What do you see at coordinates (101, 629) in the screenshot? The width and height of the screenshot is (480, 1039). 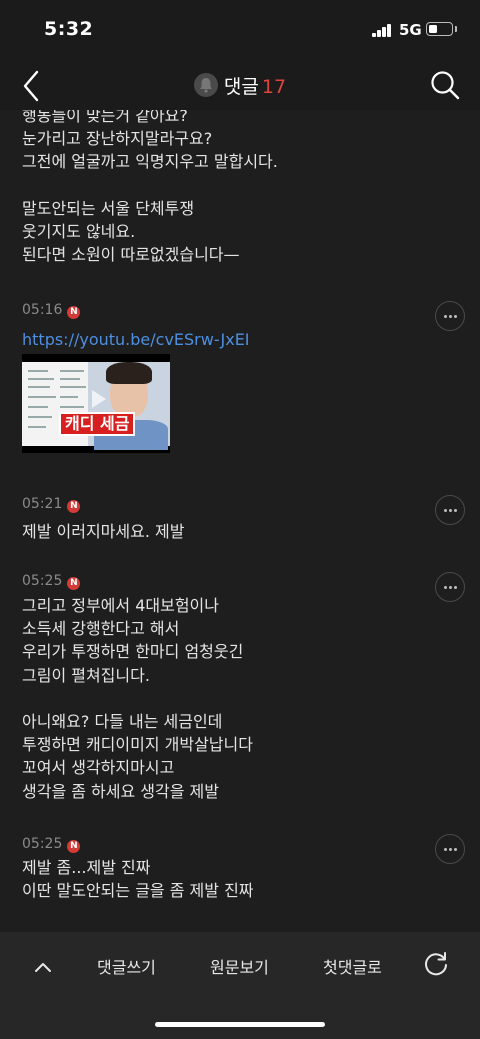 I see `comment-line: 소득세 강행한다고 해서` at bounding box center [101, 629].